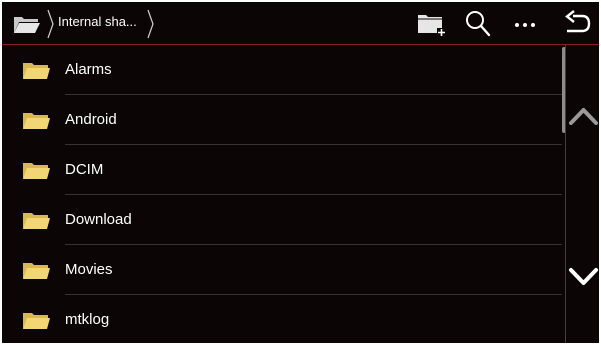 The height and width of the screenshot is (345, 601). I want to click on back-icon, so click(578, 23).